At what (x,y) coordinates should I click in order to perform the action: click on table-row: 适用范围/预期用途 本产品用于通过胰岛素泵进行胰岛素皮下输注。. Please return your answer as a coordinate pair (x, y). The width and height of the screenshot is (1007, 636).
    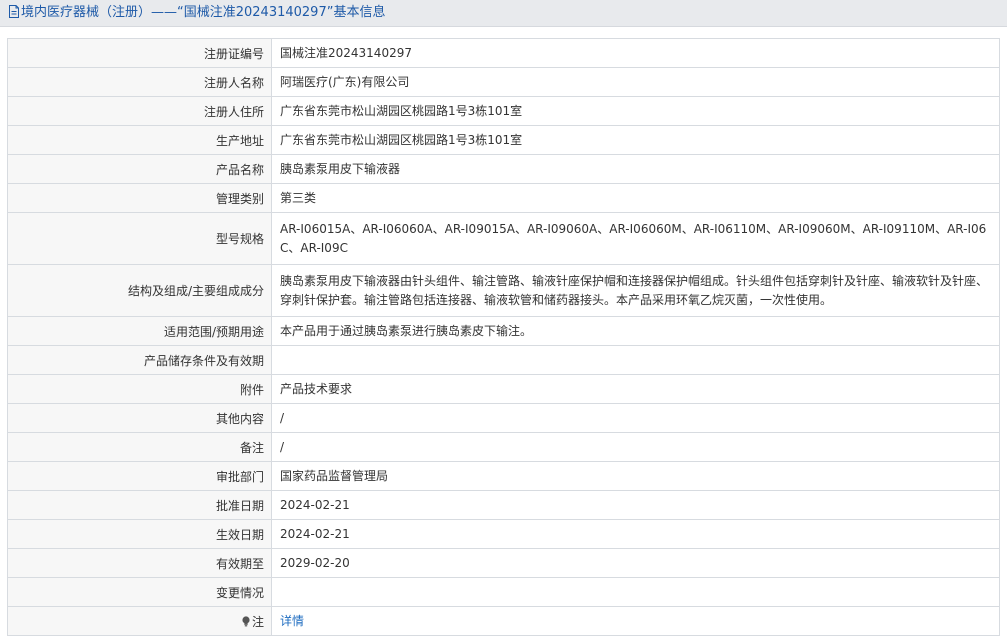
    Looking at the image, I should click on (503, 331).